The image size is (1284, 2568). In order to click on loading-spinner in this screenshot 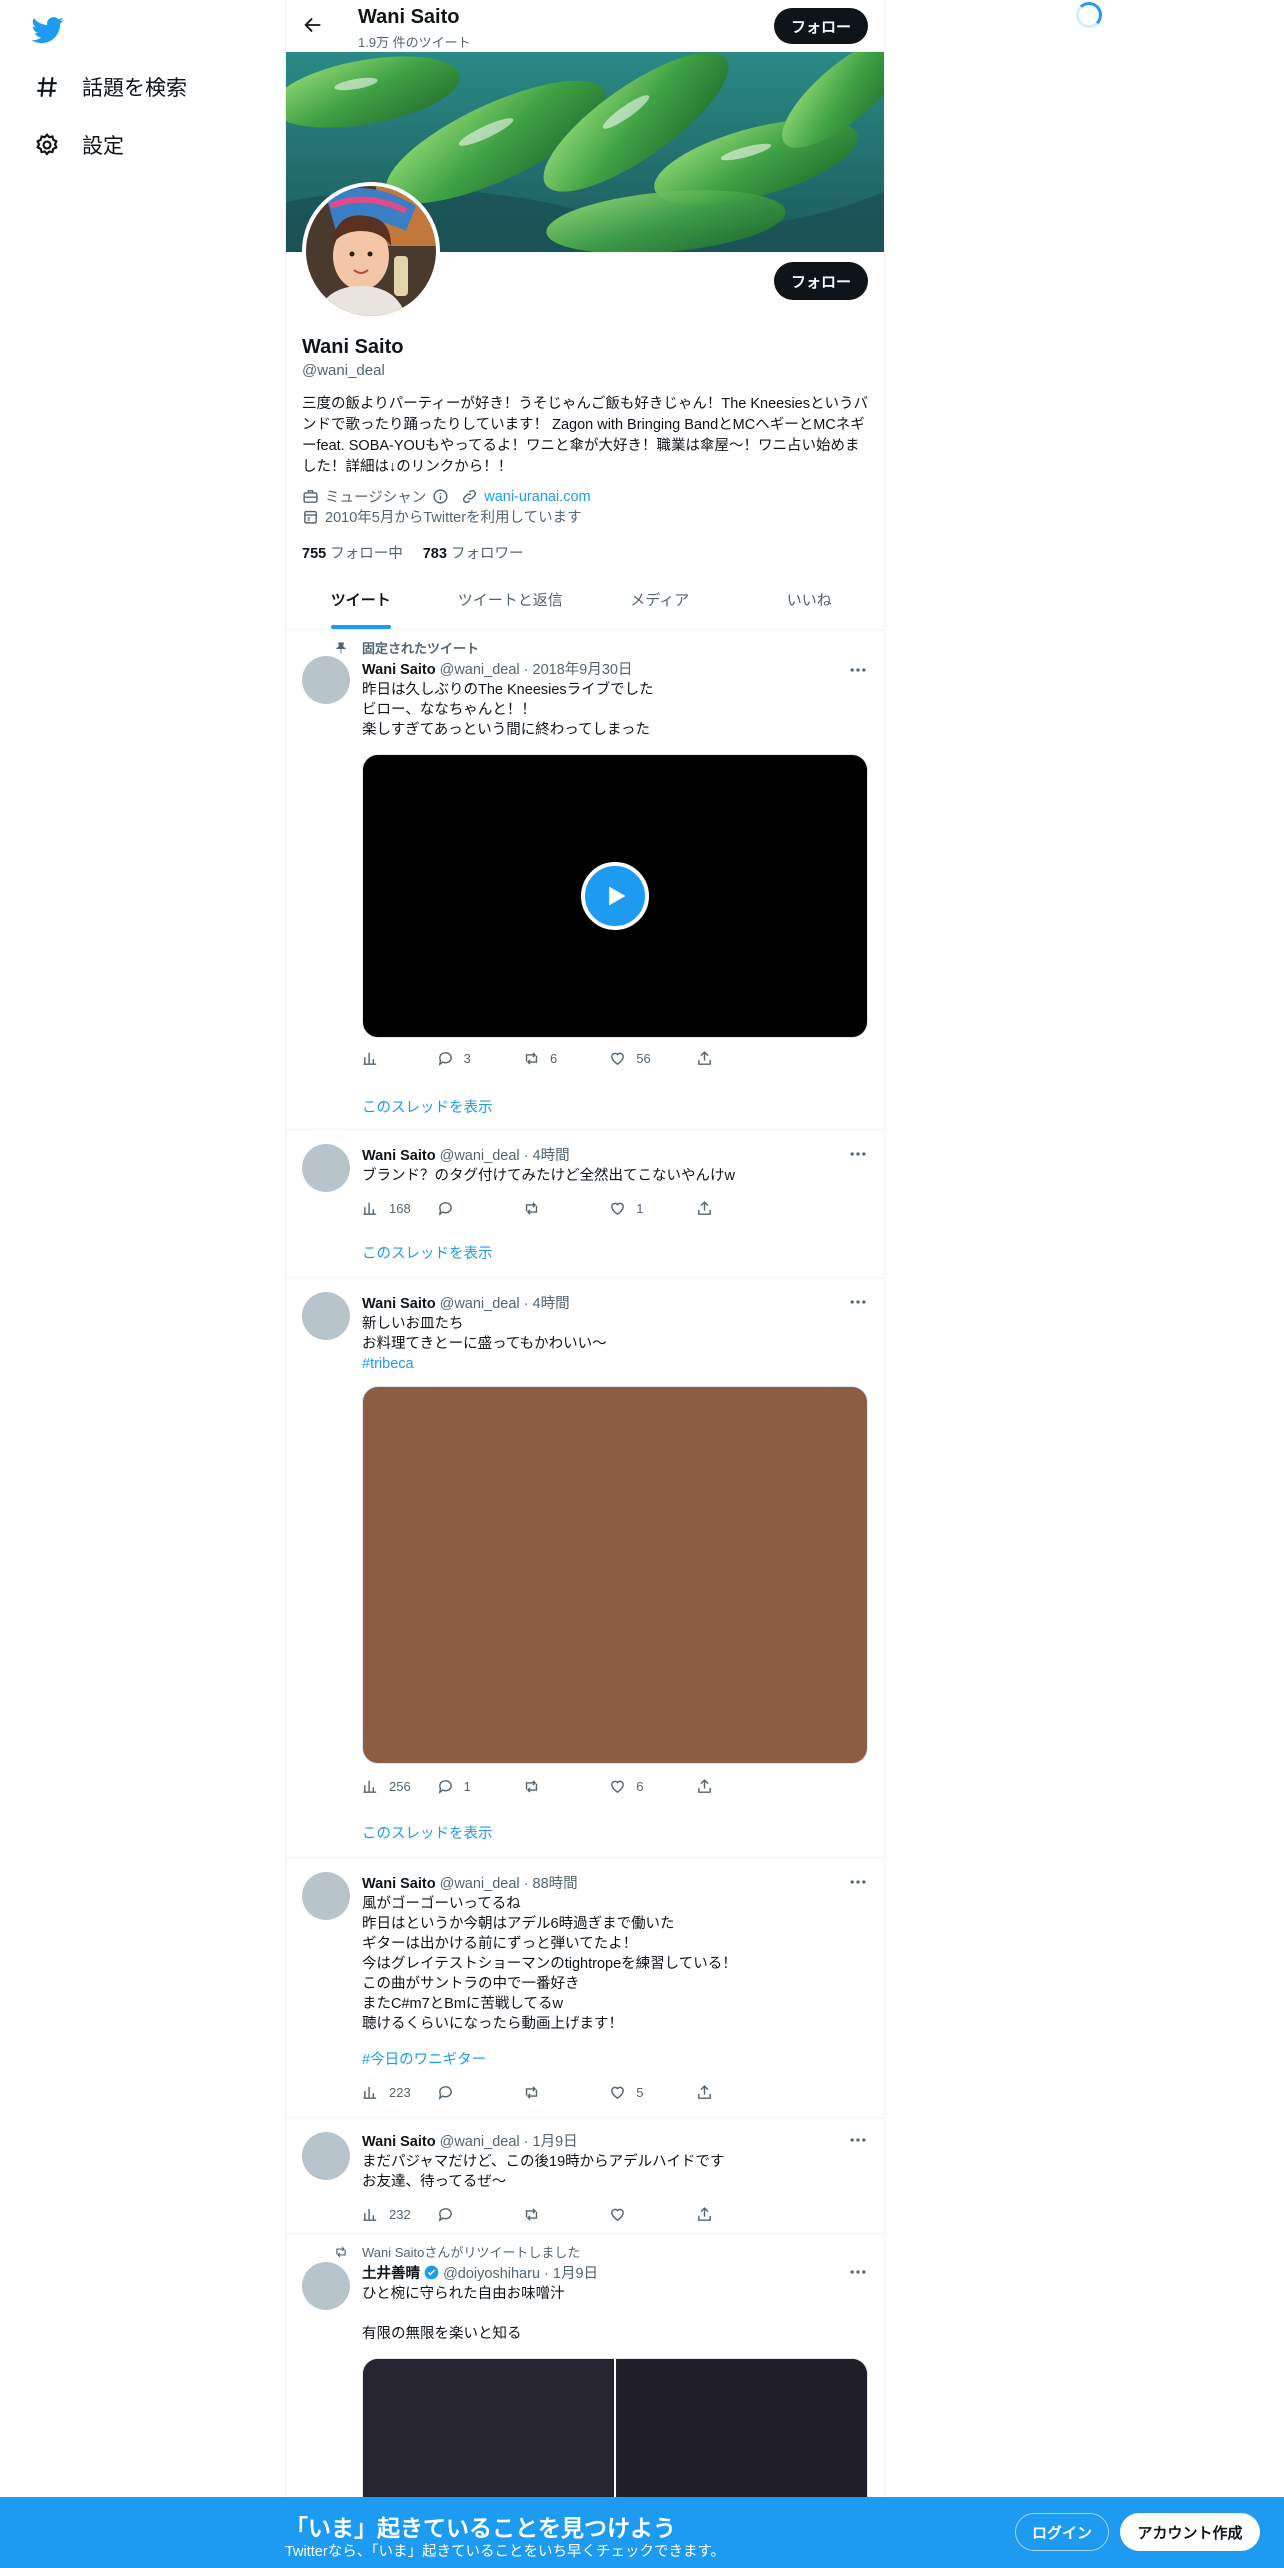, I will do `click(1089, 15)`.